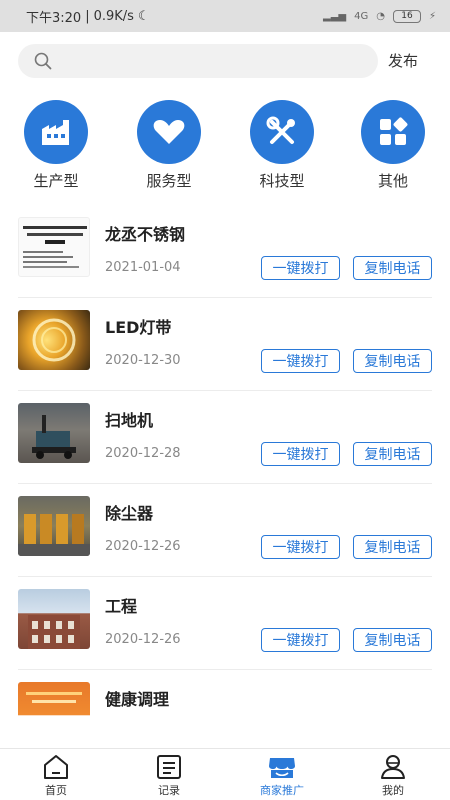 This screenshot has height=800, width=450. I want to click on profile-icon, so click(393, 767).